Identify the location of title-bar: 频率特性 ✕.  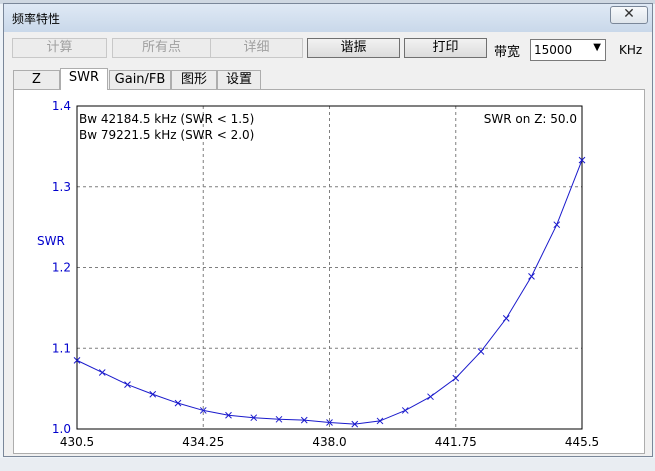
(328, 18).